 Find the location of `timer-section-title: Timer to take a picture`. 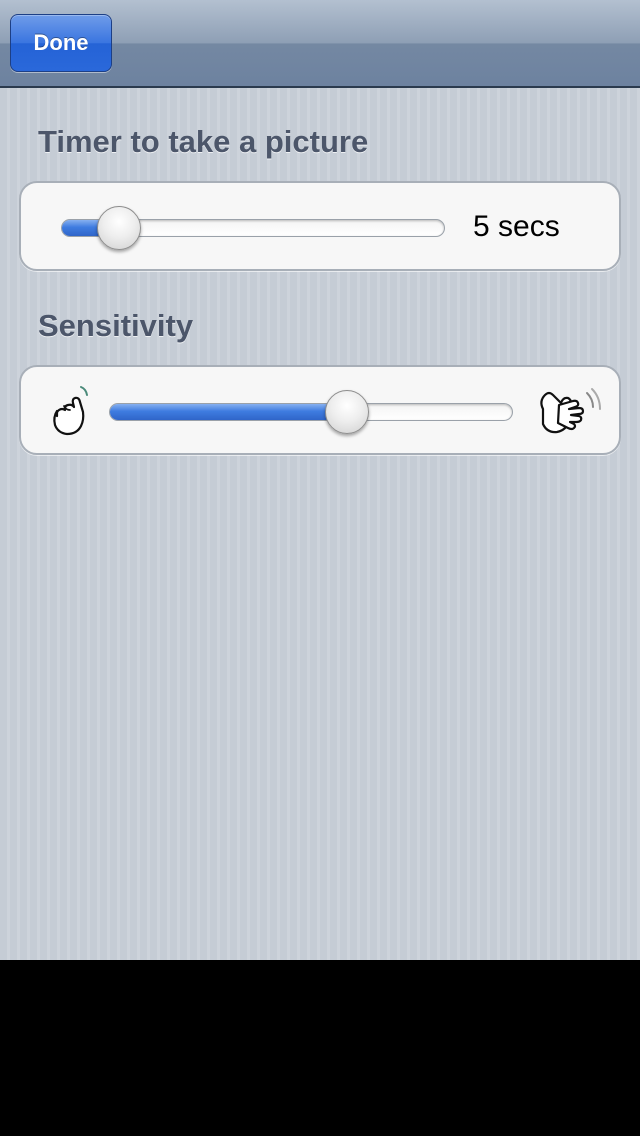

timer-section-title: Timer to take a picture is located at coordinates (203, 141).